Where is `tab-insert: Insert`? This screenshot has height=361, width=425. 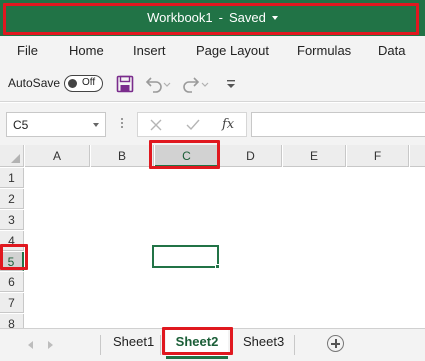 tab-insert: Insert is located at coordinates (149, 50).